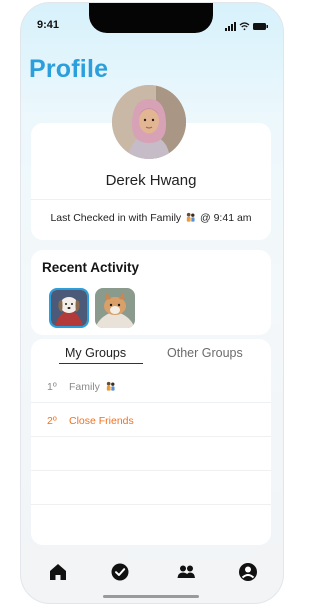 This screenshot has height=609, width=320. I want to click on check-circle-icon, so click(120, 572).